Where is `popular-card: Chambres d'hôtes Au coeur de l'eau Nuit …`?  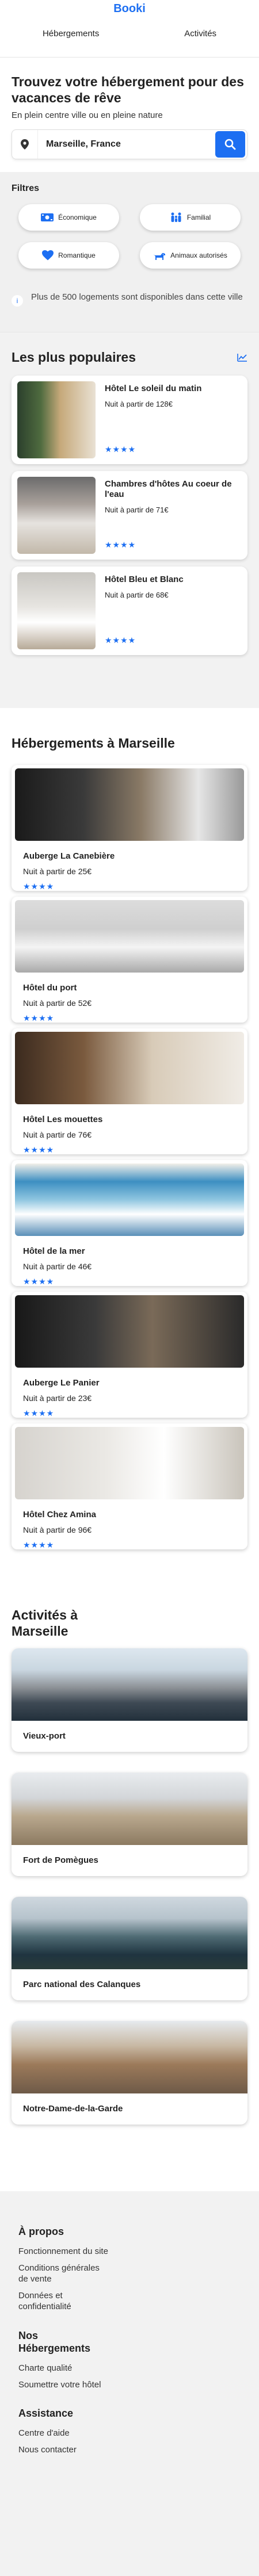 popular-card: Chambres d'hôtes Au coeur de l'eau Nuit … is located at coordinates (129, 515).